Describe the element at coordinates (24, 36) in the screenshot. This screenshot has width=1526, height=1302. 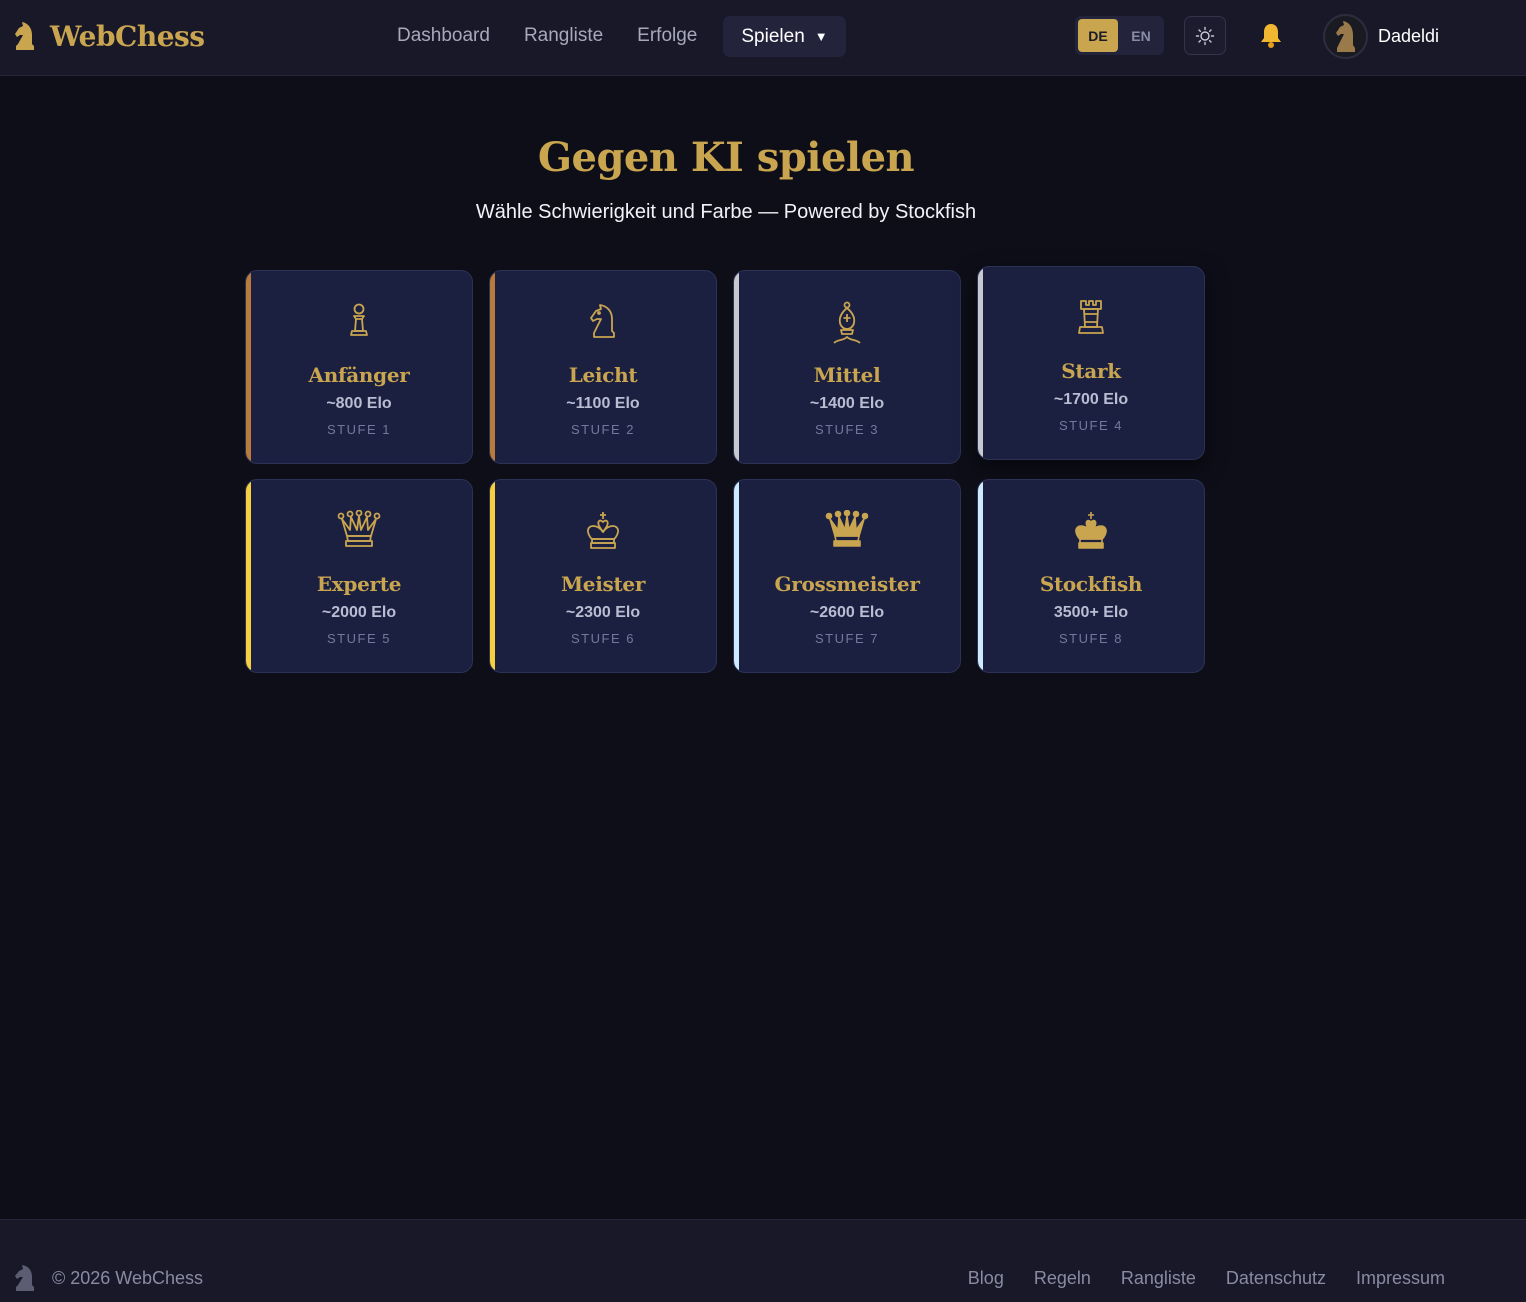
I see `knight-logo-icon` at that location.